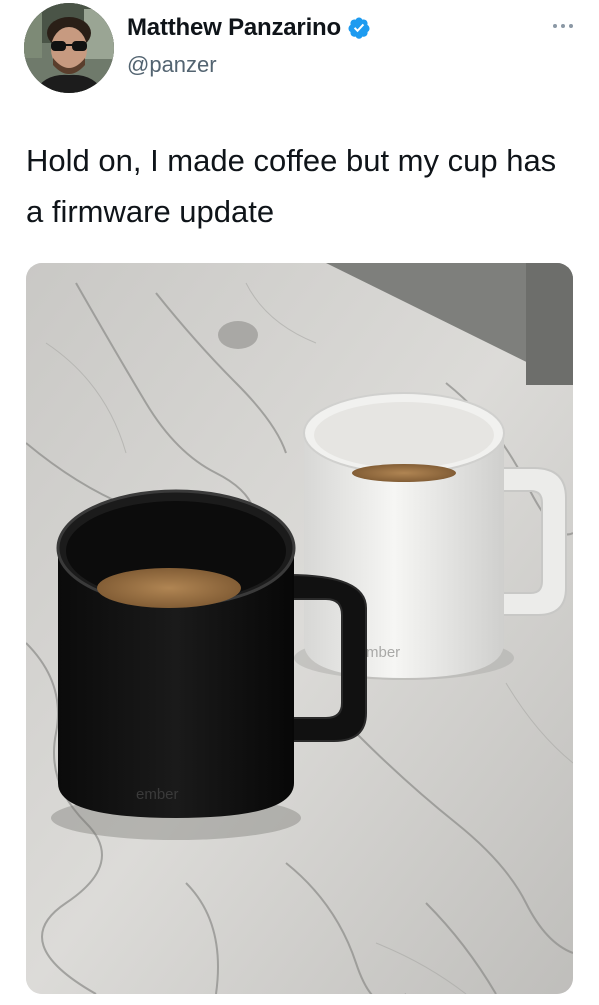  What do you see at coordinates (172, 65) in the screenshot?
I see `author-handle: @panzer` at bounding box center [172, 65].